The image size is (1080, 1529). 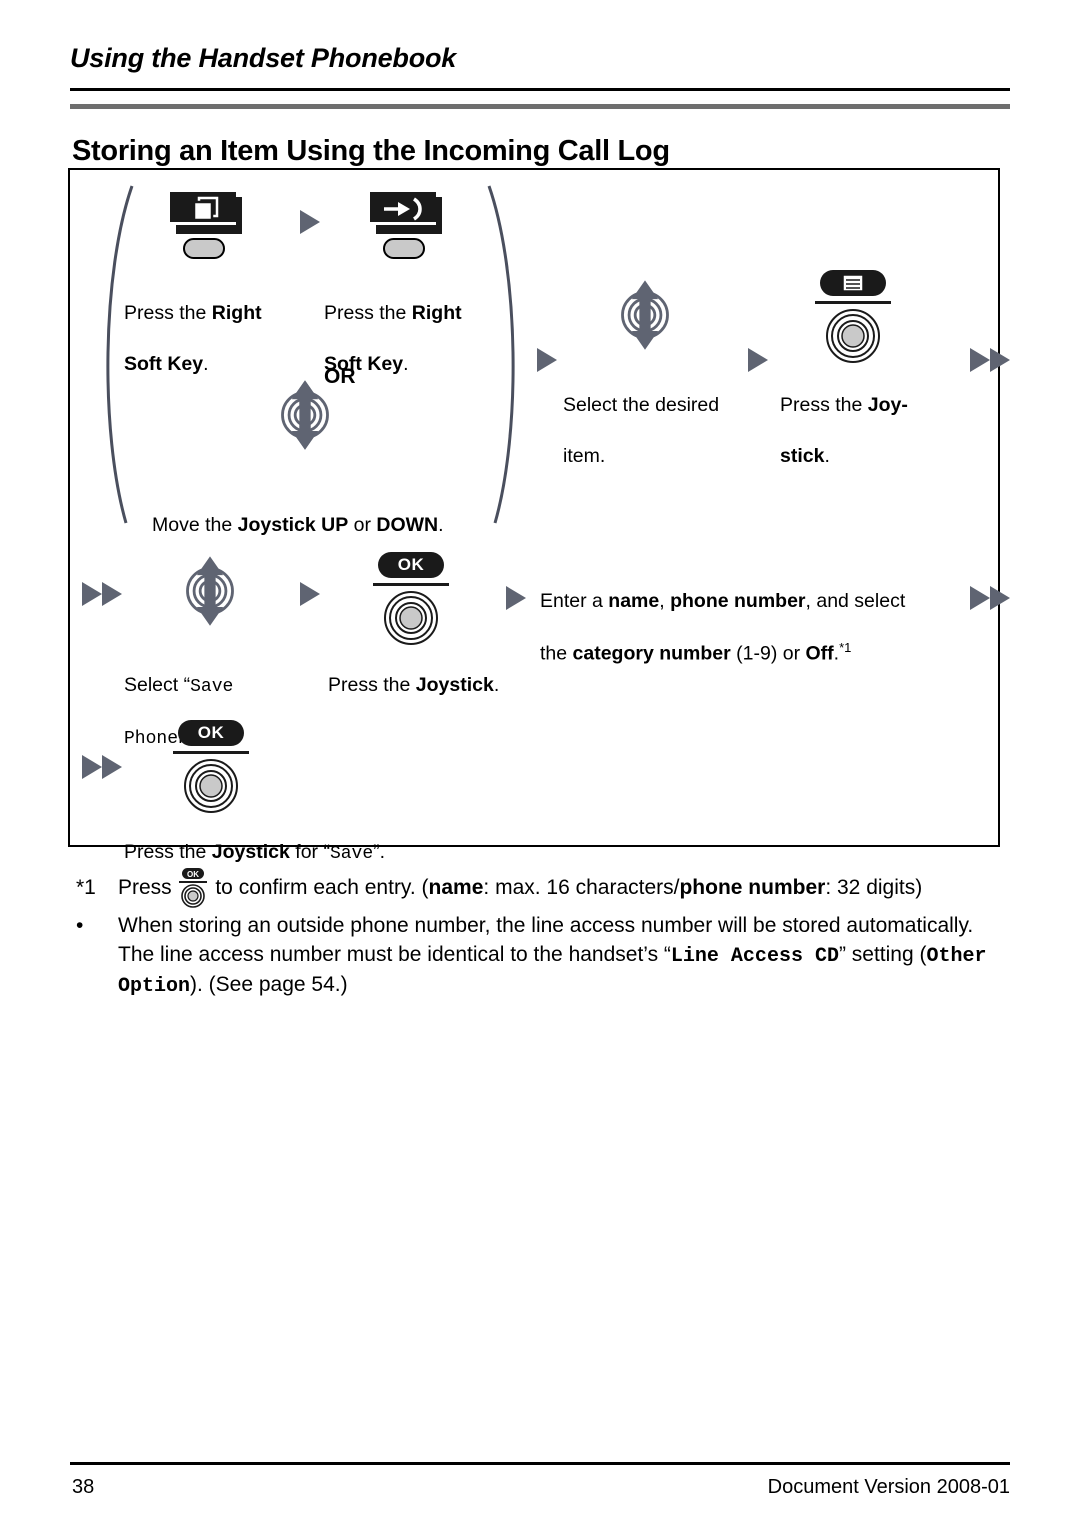 What do you see at coordinates (194, 892) in the screenshot?
I see `joystick-press-ok-inline-icon: OK` at bounding box center [194, 892].